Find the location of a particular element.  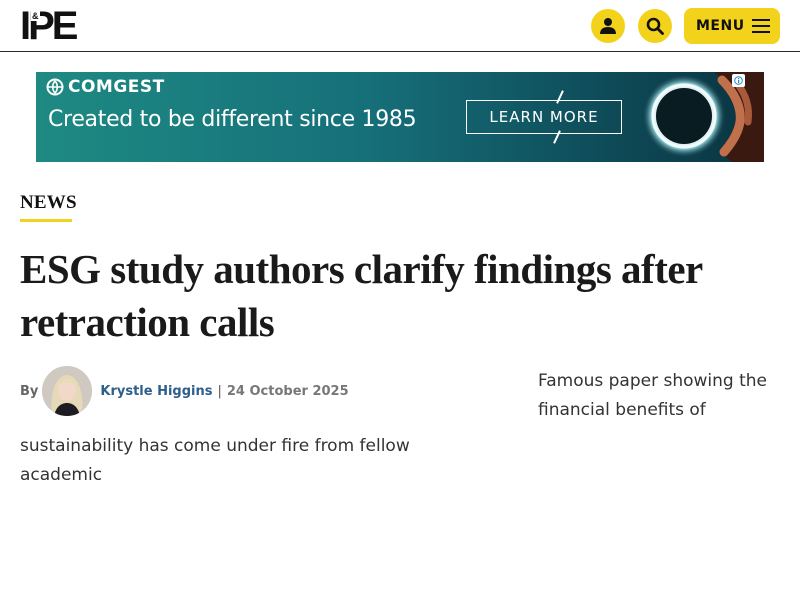

search-button is located at coordinates (655, 26).